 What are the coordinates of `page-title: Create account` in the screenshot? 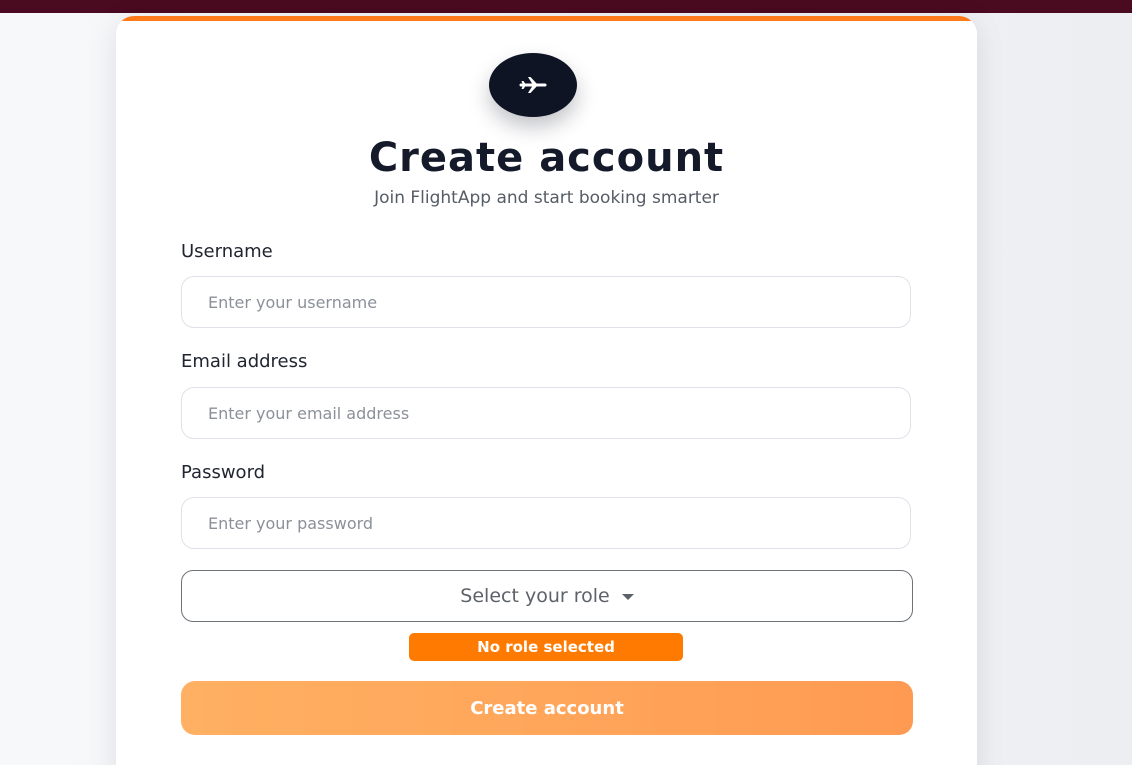 It's located at (546, 158).